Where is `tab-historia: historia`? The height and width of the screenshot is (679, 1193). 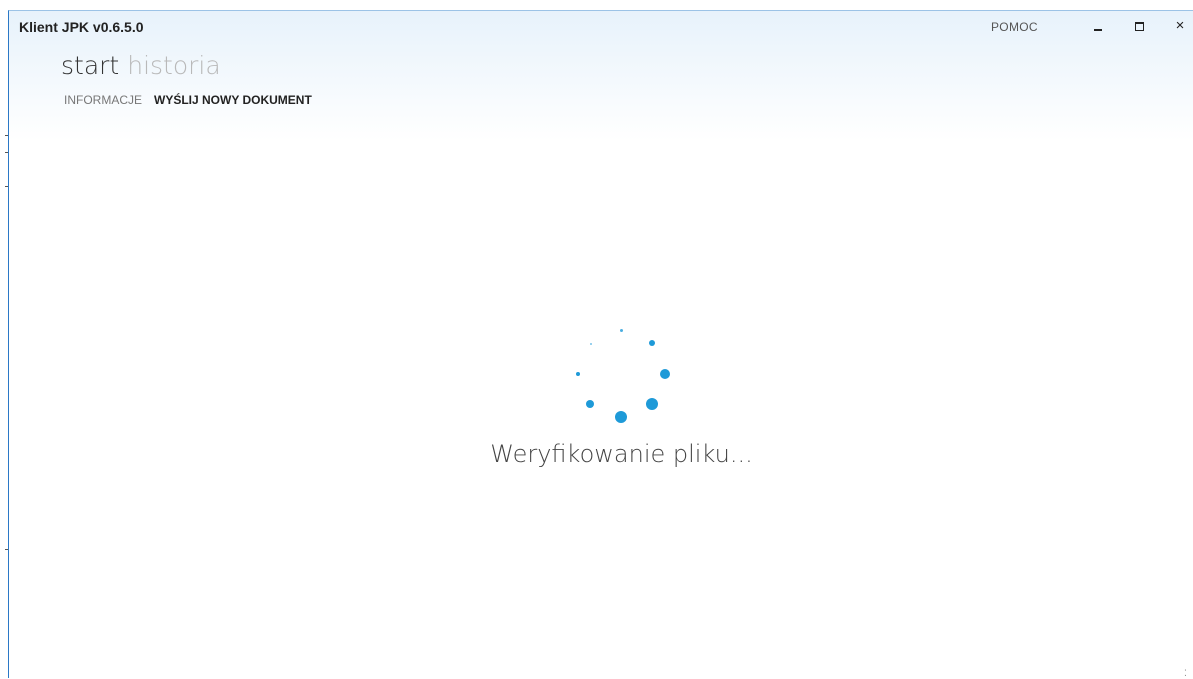 tab-historia: historia is located at coordinates (173, 65).